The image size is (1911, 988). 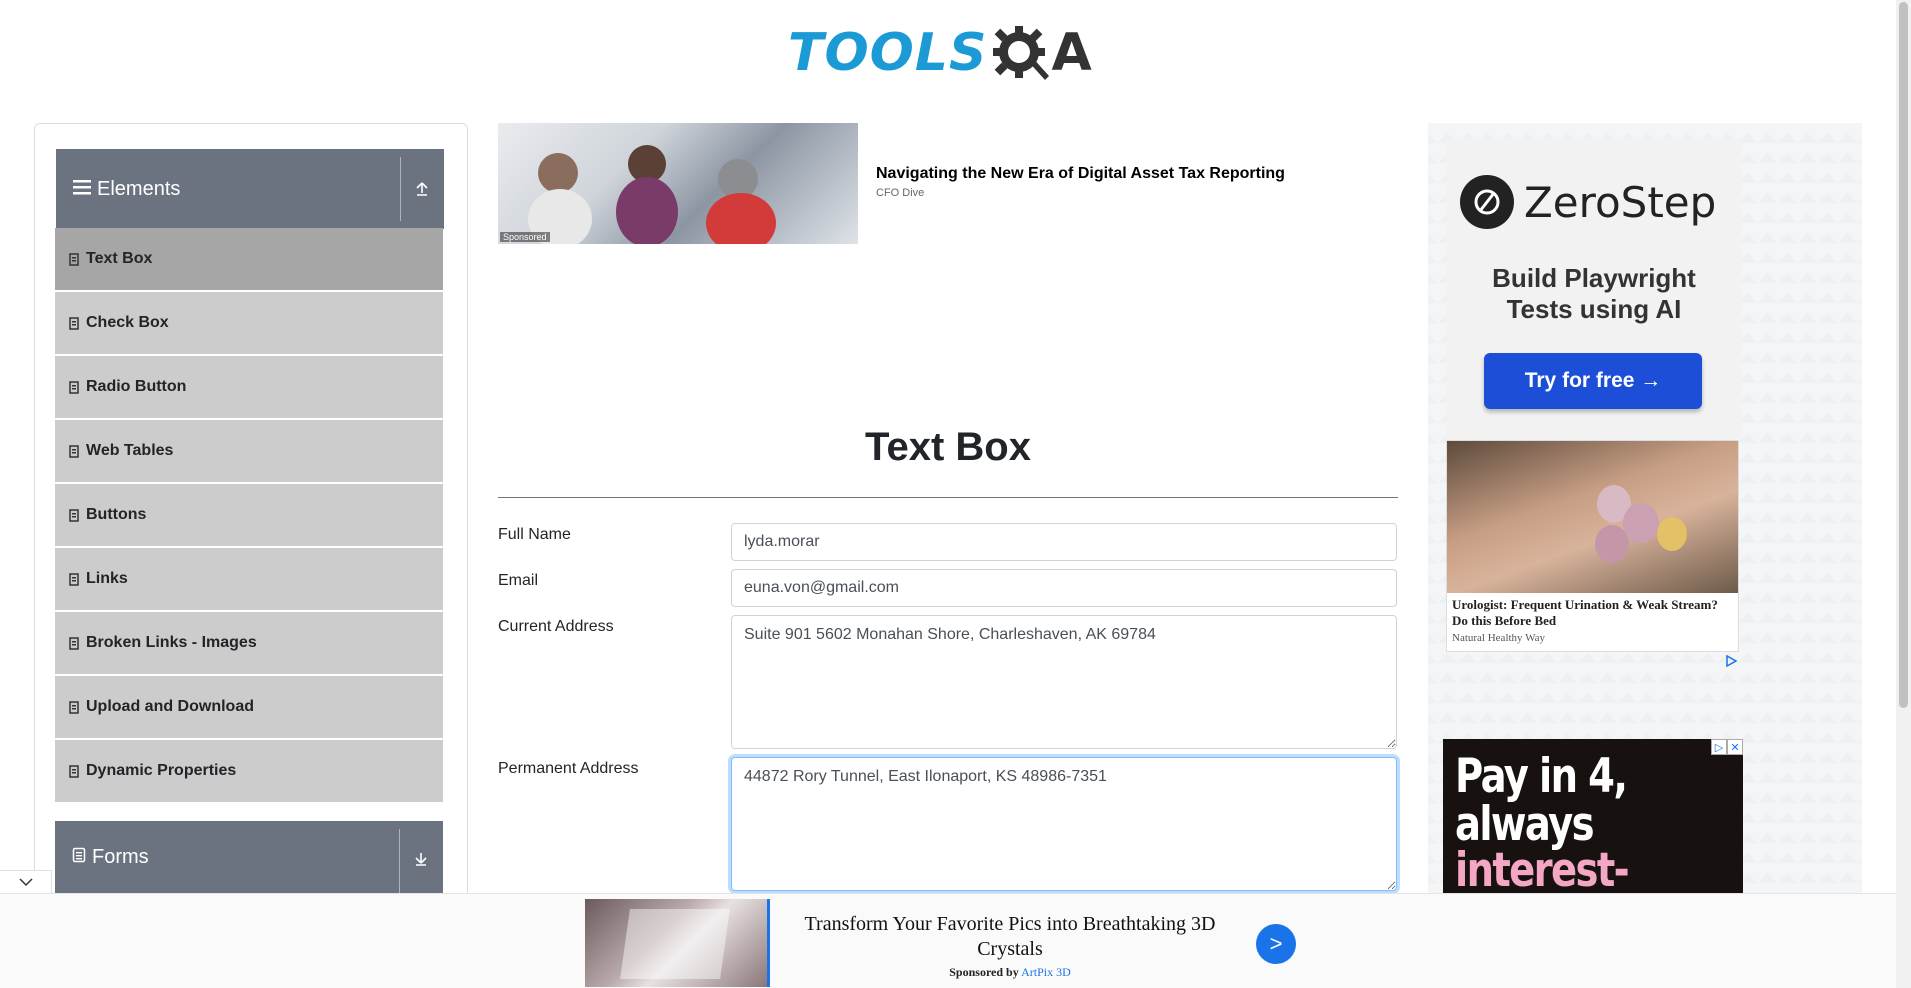 What do you see at coordinates (1594, 278) in the screenshot?
I see `zerostep-headline-line-1: Build Playwright` at bounding box center [1594, 278].